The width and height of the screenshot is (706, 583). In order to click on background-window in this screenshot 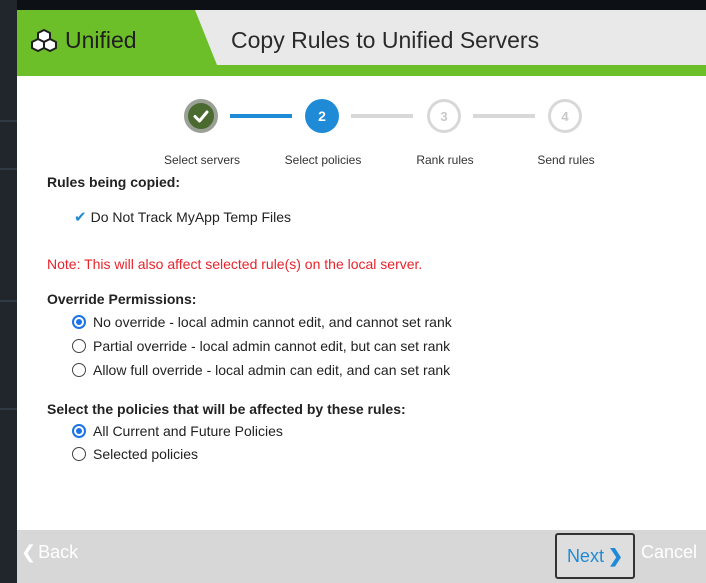, I will do `click(8, 291)`.